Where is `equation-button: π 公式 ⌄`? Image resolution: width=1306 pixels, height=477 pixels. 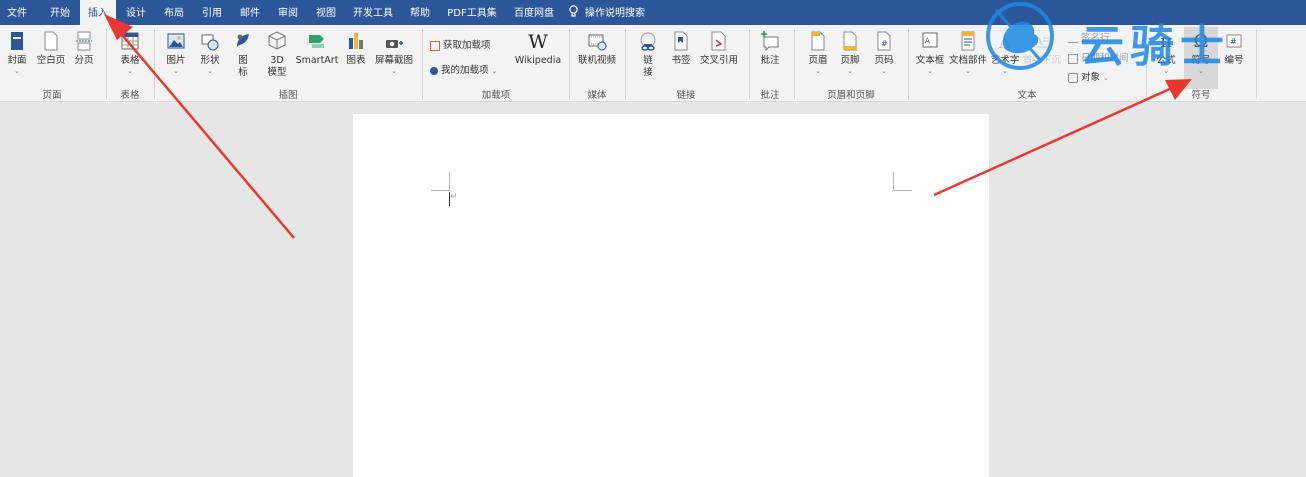 equation-button: π 公式 ⌄ is located at coordinates (1166, 52).